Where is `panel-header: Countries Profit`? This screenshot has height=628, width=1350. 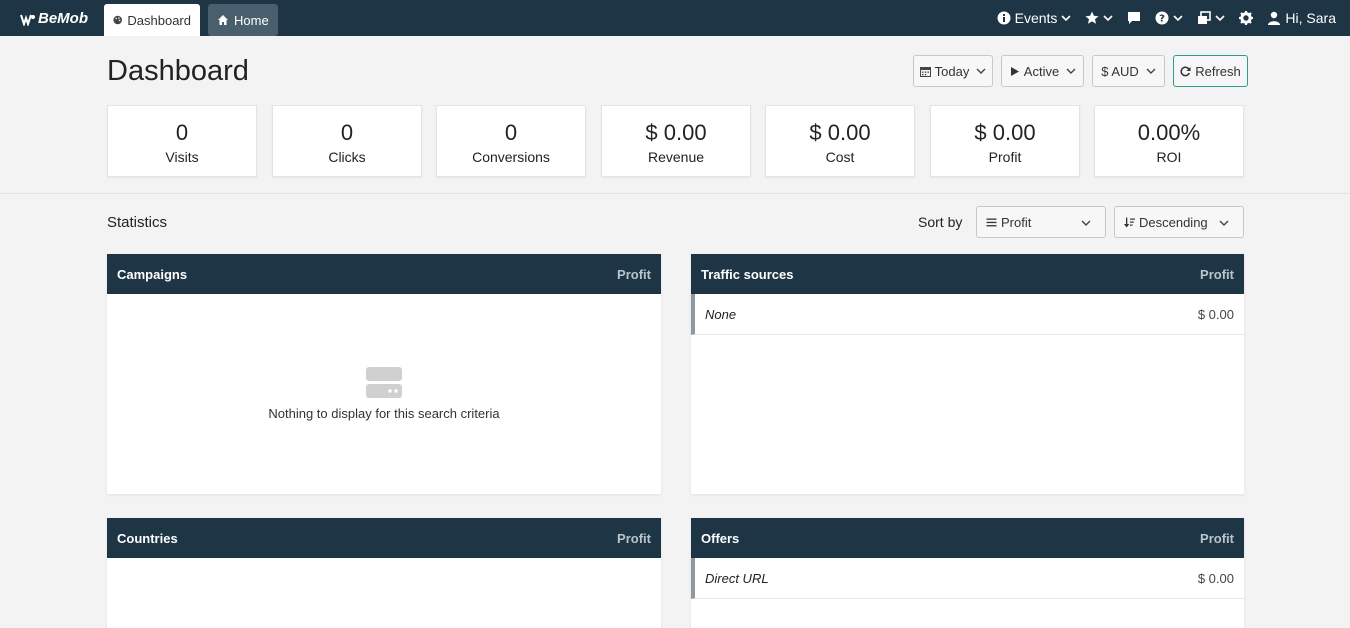
panel-header: Countries Profit is located at coordinates (384, 538).